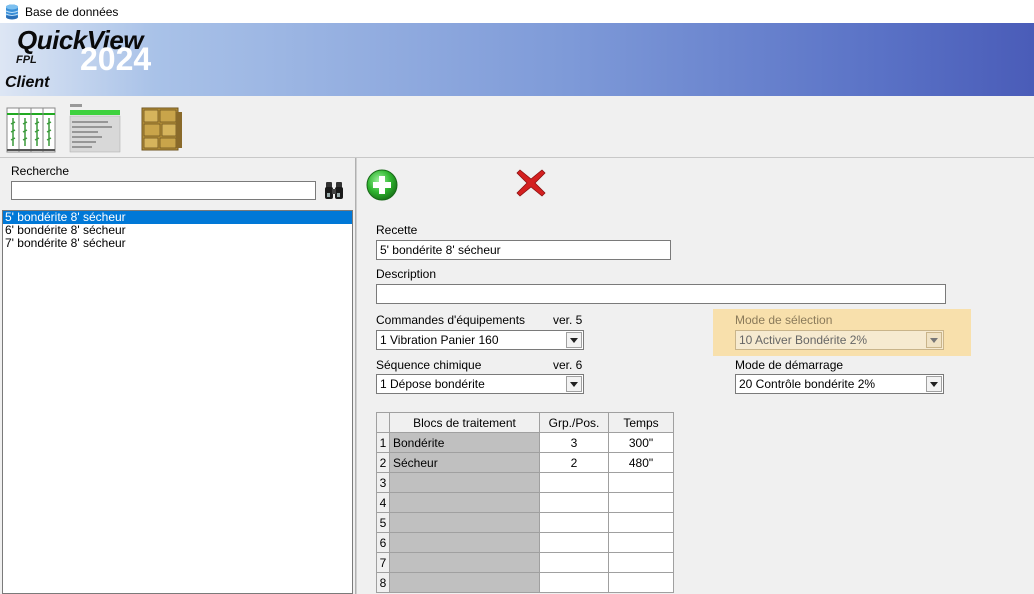  What do you see at coordinates (383, 502) in the screenshot?
I see `row-number: 4` at bounding box center [383, 502].